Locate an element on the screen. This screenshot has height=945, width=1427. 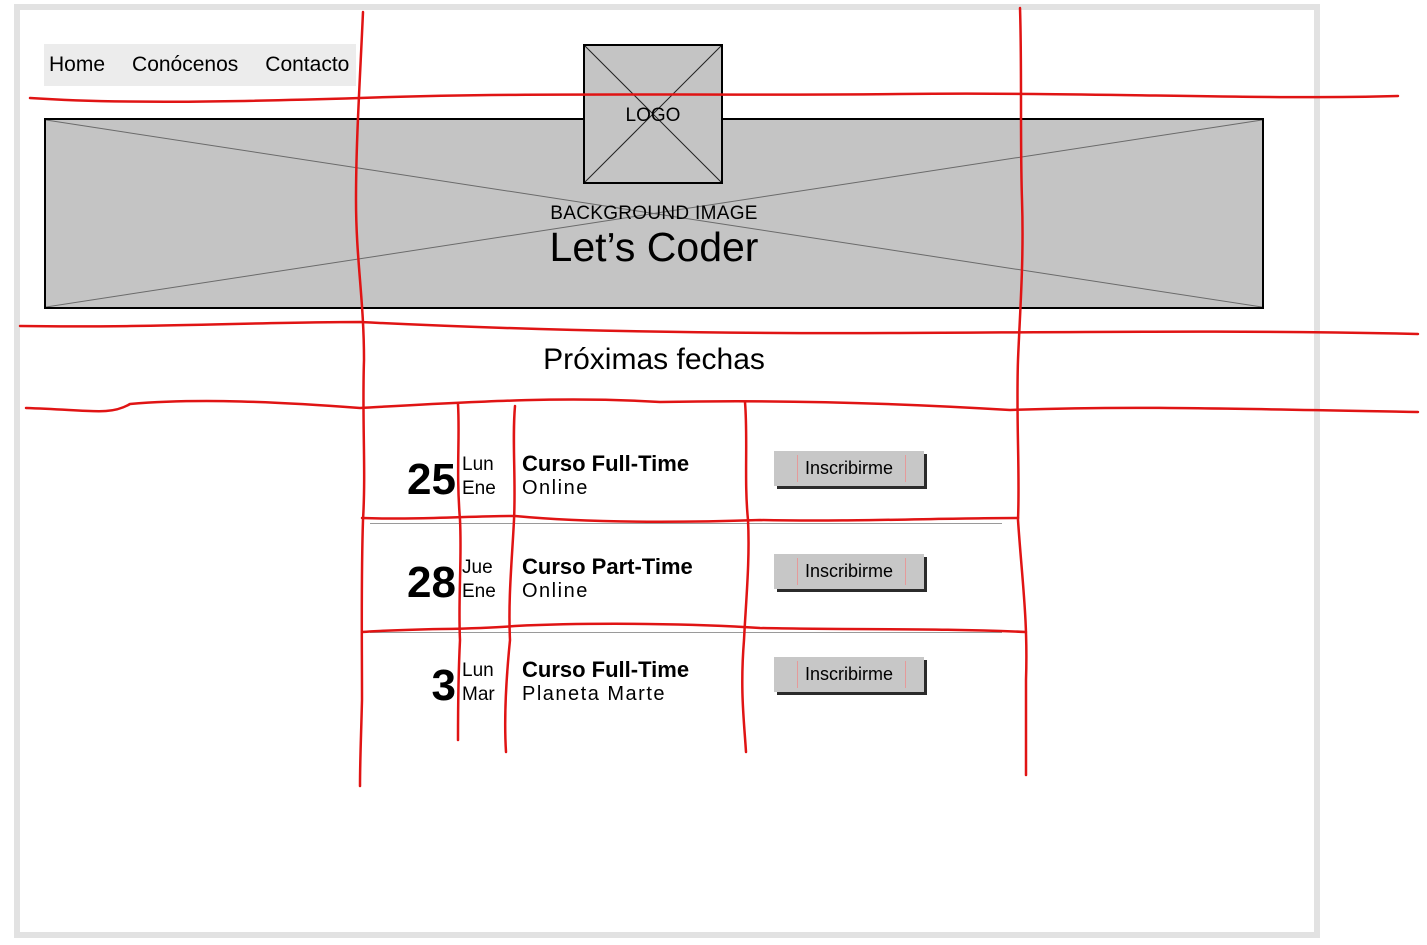
logo: LOGO is located at coordinates (653, 114).